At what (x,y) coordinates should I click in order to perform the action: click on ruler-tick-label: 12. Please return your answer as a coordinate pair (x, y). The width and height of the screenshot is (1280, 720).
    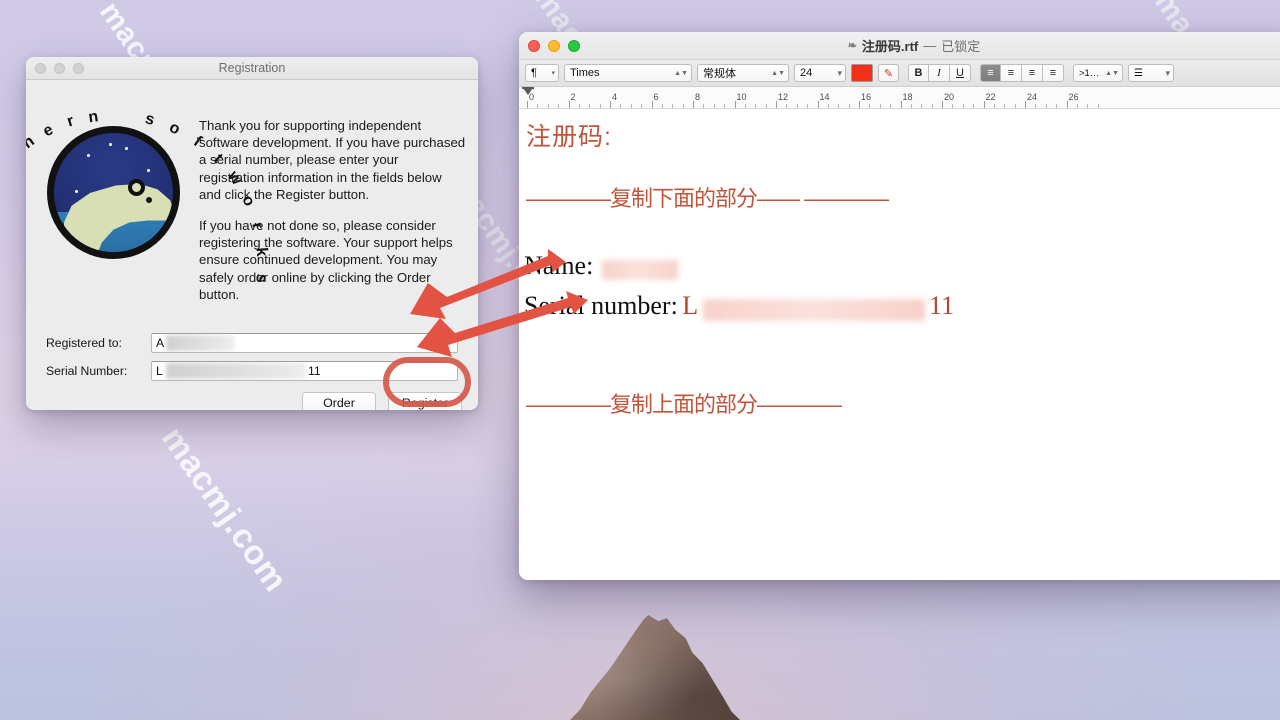
    Looking at the image, I should click on (783, 97).